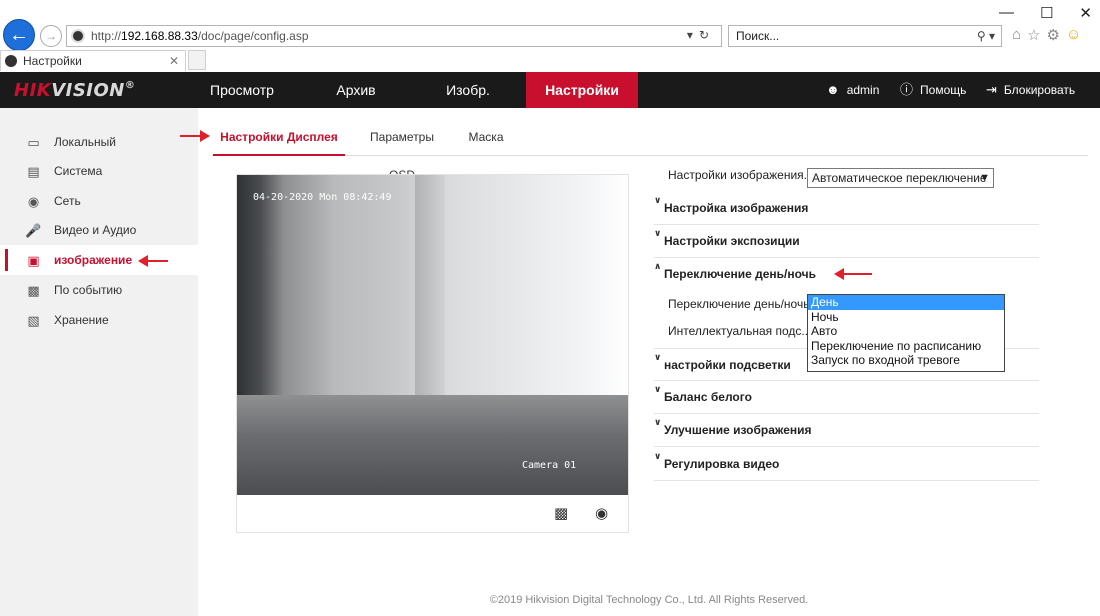 The width and height of the screenshot is (1100, 616). I want to click on lock-label: Блокировать, so click(1039, 90).